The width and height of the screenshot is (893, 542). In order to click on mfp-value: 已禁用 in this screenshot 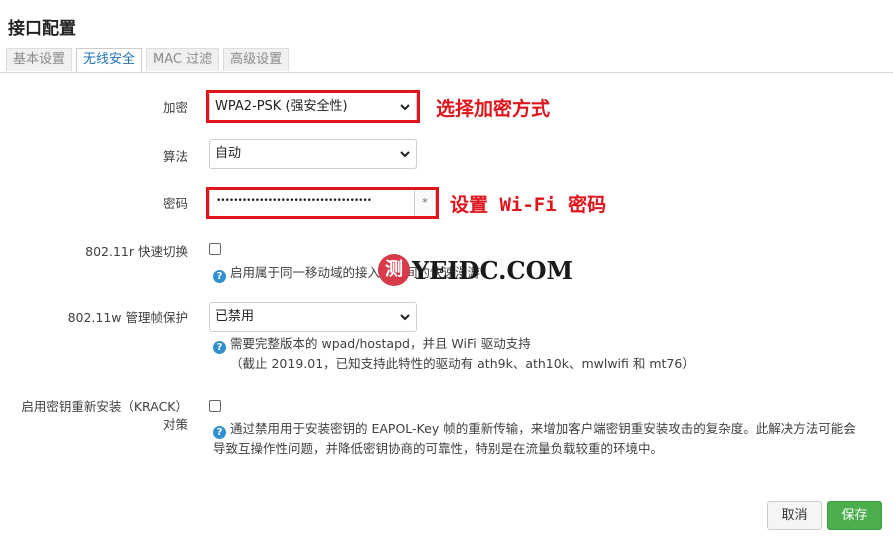, I will do `click(235, 316)`.